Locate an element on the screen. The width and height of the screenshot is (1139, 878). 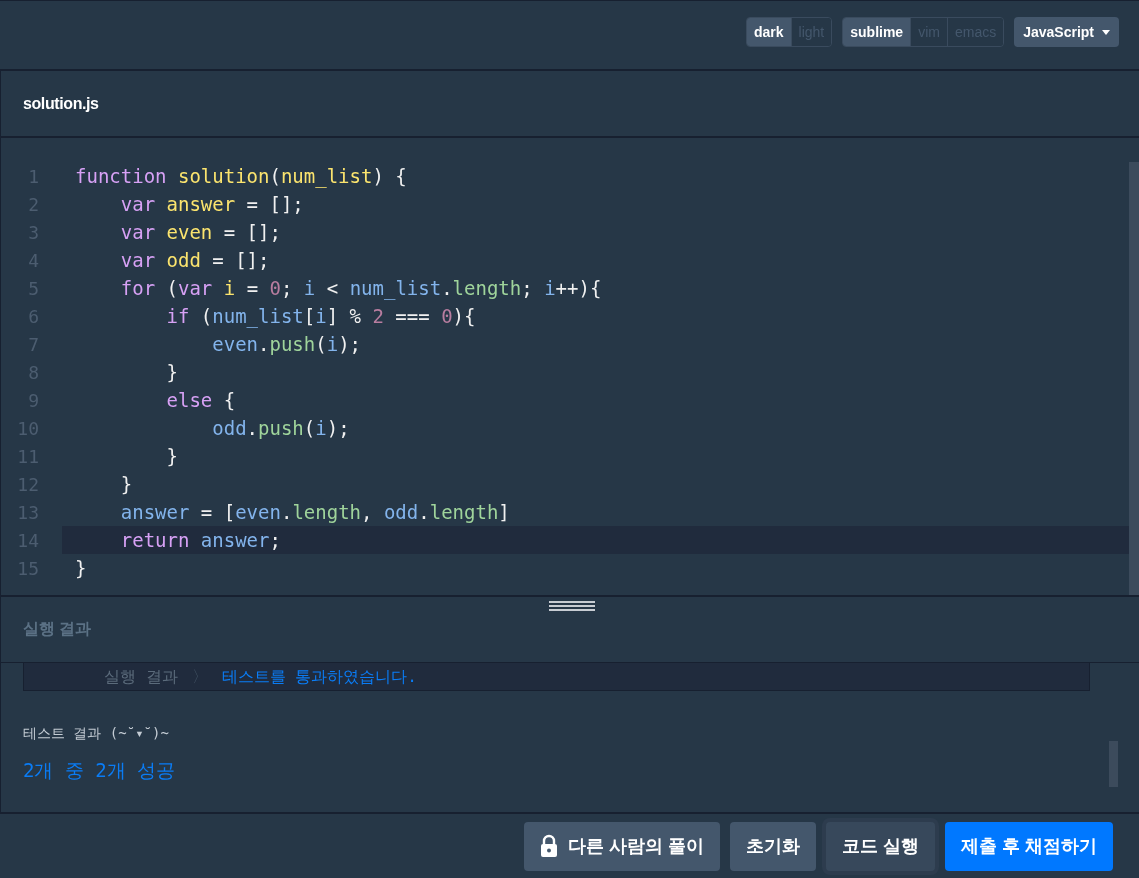
output-label: 실행 결과 is located at coordinates (141, 676).